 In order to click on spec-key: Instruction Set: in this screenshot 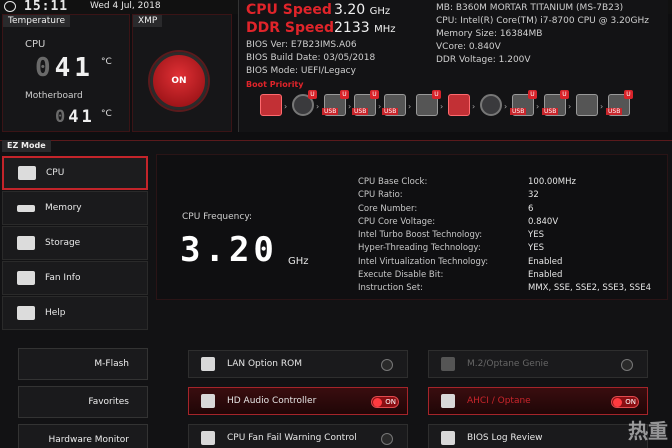, I will do `click(391, 288)`.